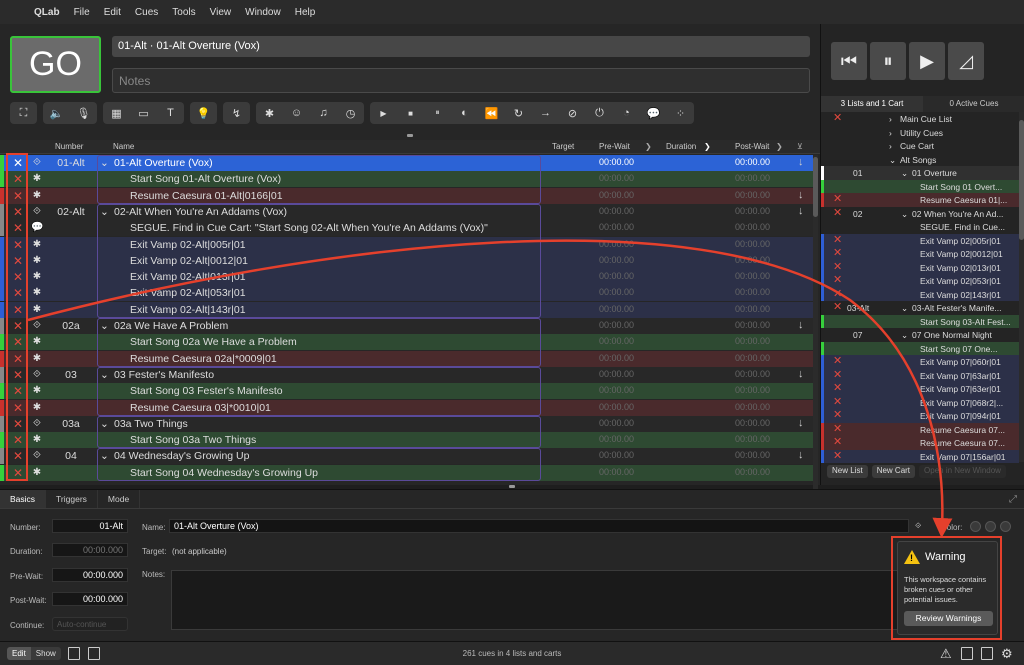 This screenshot has height=665, width=1024. I want to click on scrollbar-thumb, so click(1021, 180).